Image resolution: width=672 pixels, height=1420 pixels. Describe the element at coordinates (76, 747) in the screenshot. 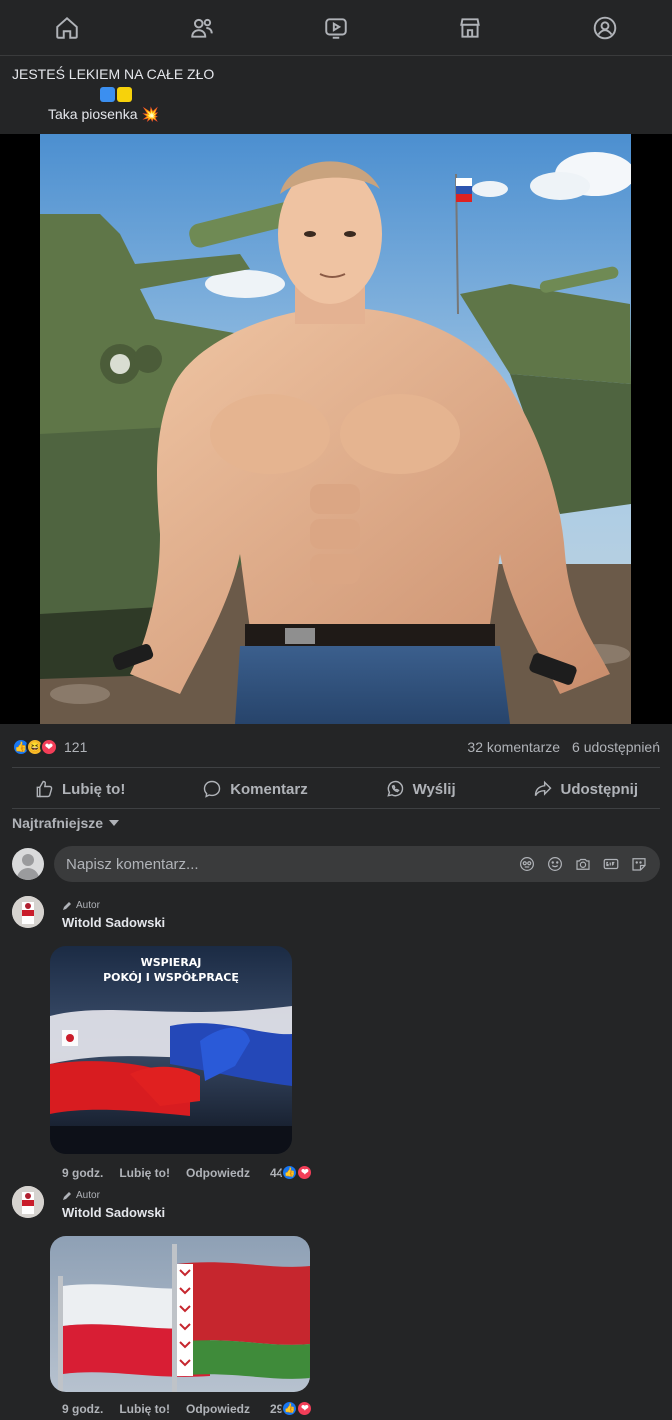

I see `reaction-count: 121` at that location.